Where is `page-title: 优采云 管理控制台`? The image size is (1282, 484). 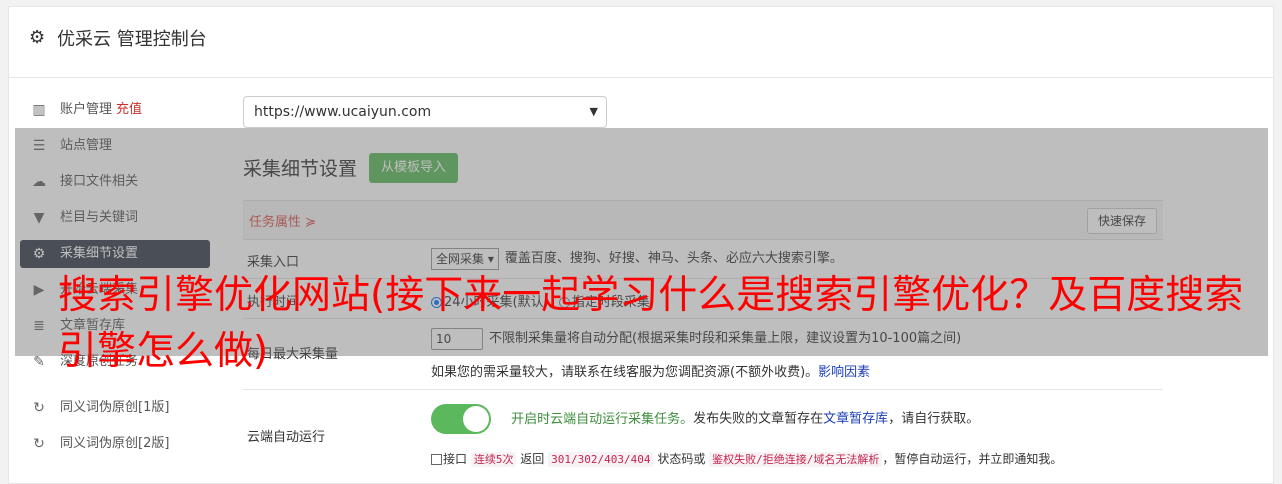 page-title: 优采云 管理控制台 is located at coordinates (132, 39).